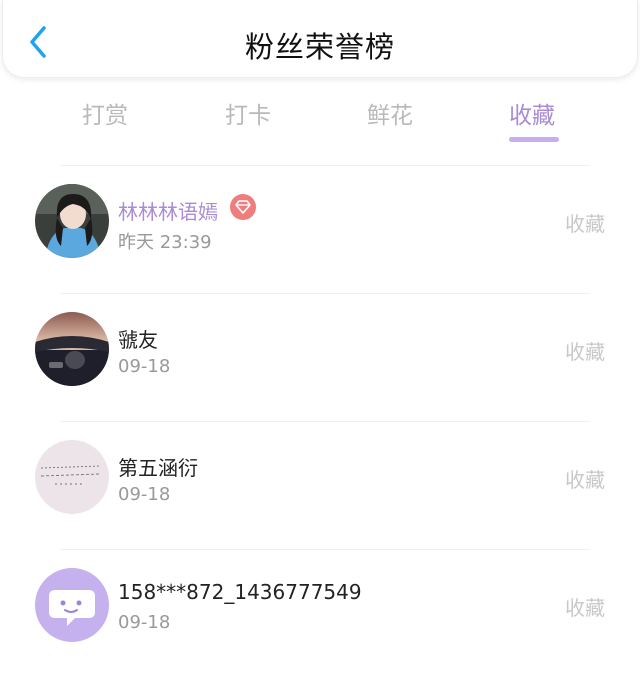 This screenshot has height=674, width=640. Describe the element at coordinates (532, 113) in the screenshot. I see `tab-favorites: 收藏` at that location.